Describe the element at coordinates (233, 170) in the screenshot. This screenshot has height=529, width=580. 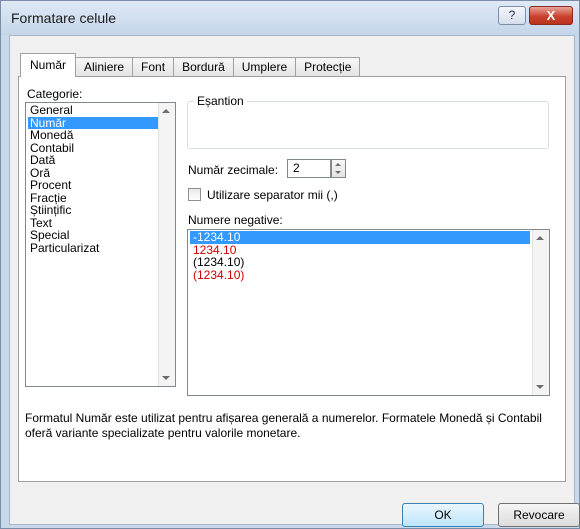
I see `decimals-label: Număr zecimale:` at that location.